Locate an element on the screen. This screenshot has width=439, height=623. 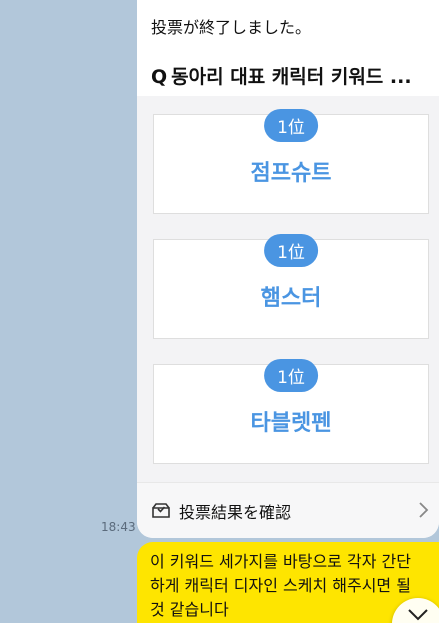
results-label: 投票結果を確認 is located at coordinates (235, 512).